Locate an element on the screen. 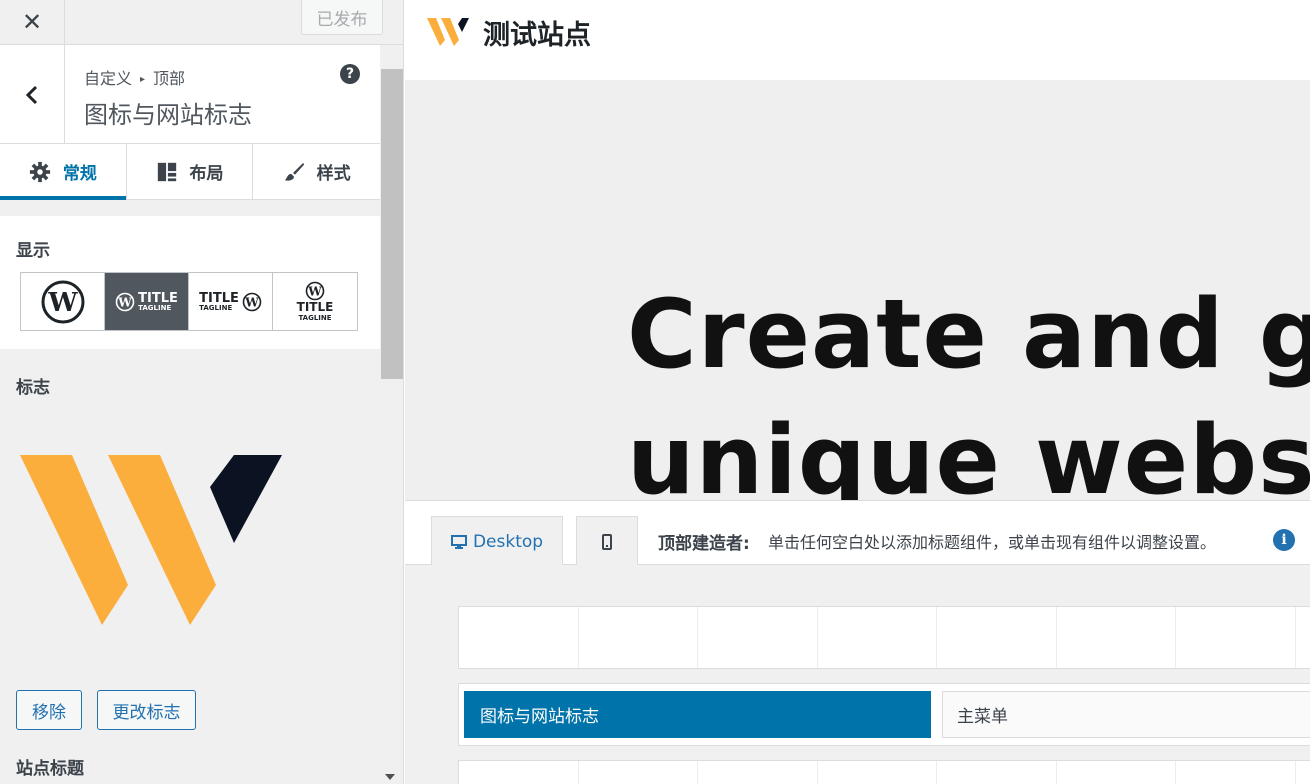 The height and width of the screenshot is (784, 1310). tab-style-label: 样式 is located at coordinates (333, 174).